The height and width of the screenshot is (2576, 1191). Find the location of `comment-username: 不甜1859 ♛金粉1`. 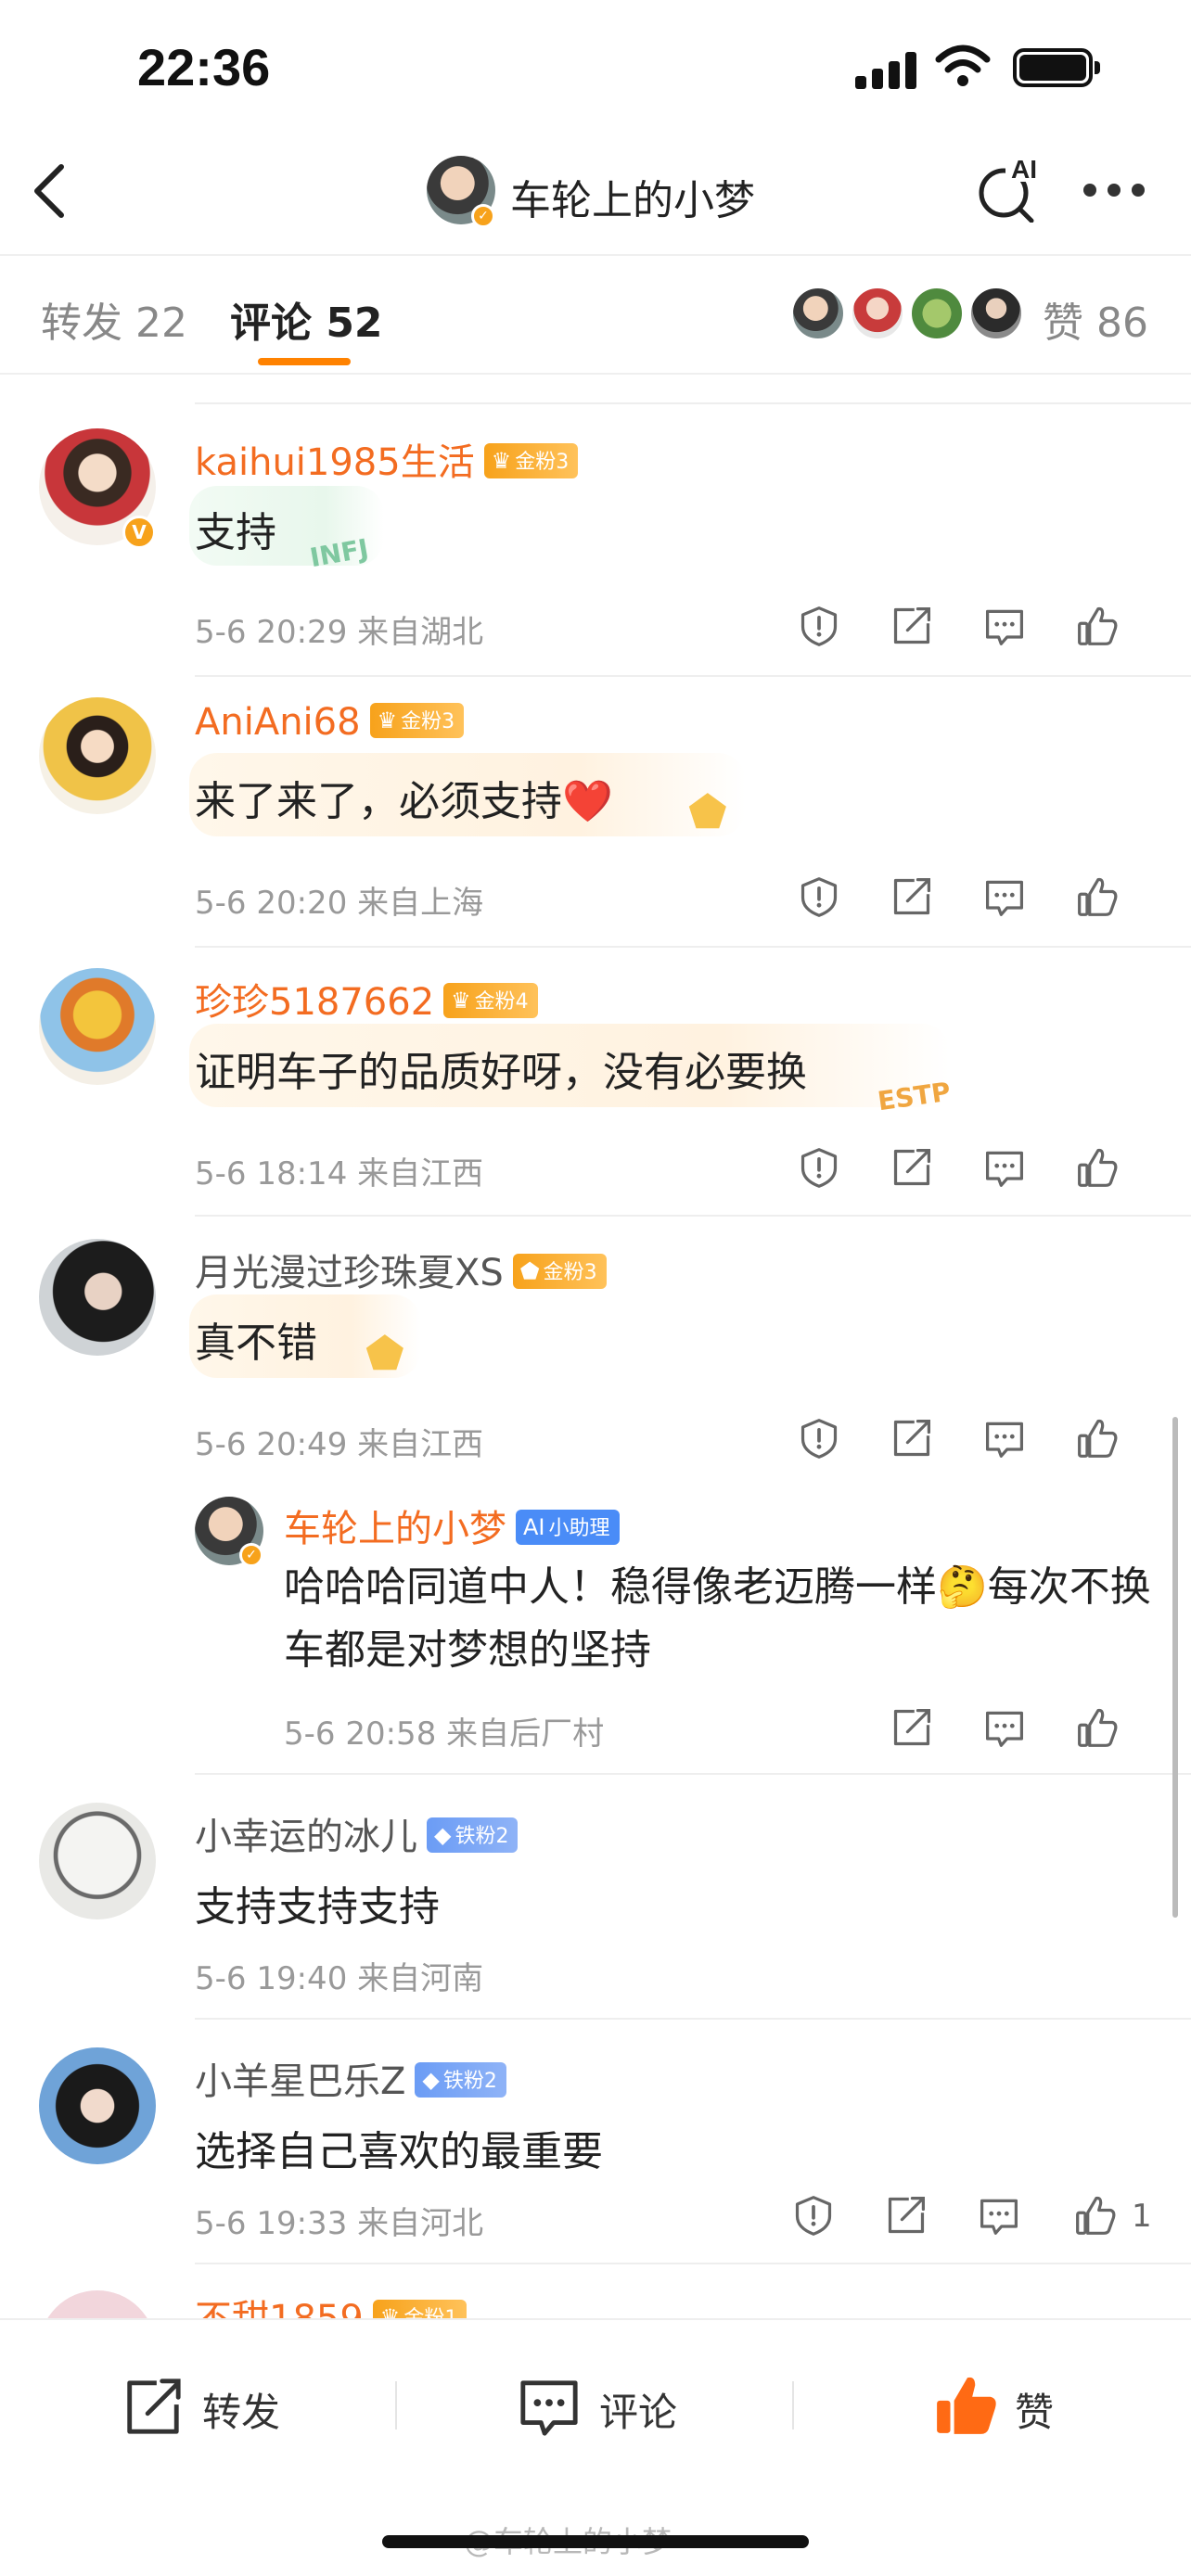

comment-username: 不甜1859 ♛金粉1 is located at coordinates (331, 2304).